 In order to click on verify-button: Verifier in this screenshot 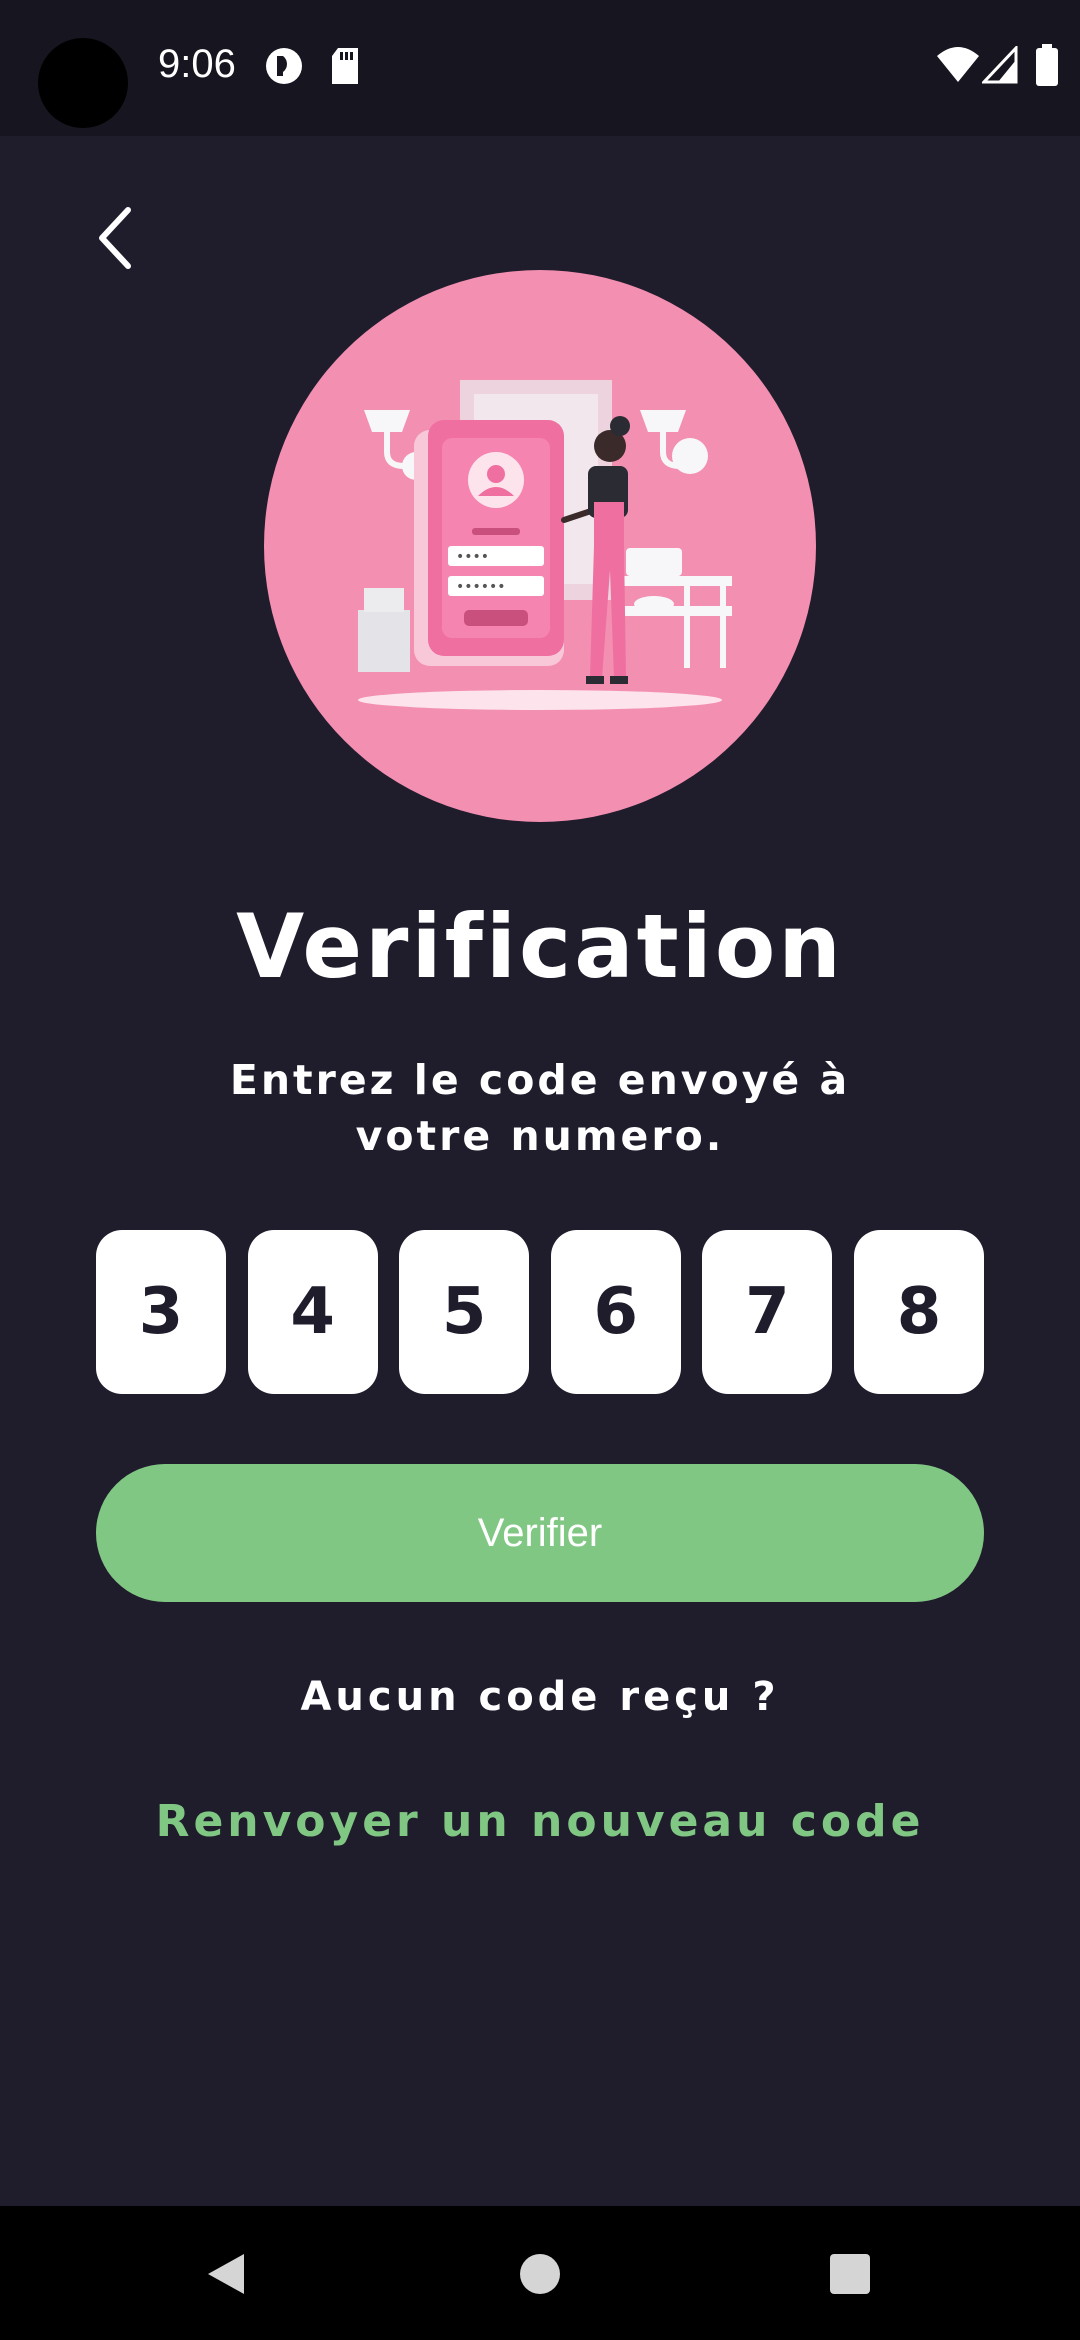, I will do `click(540, 1533)`.